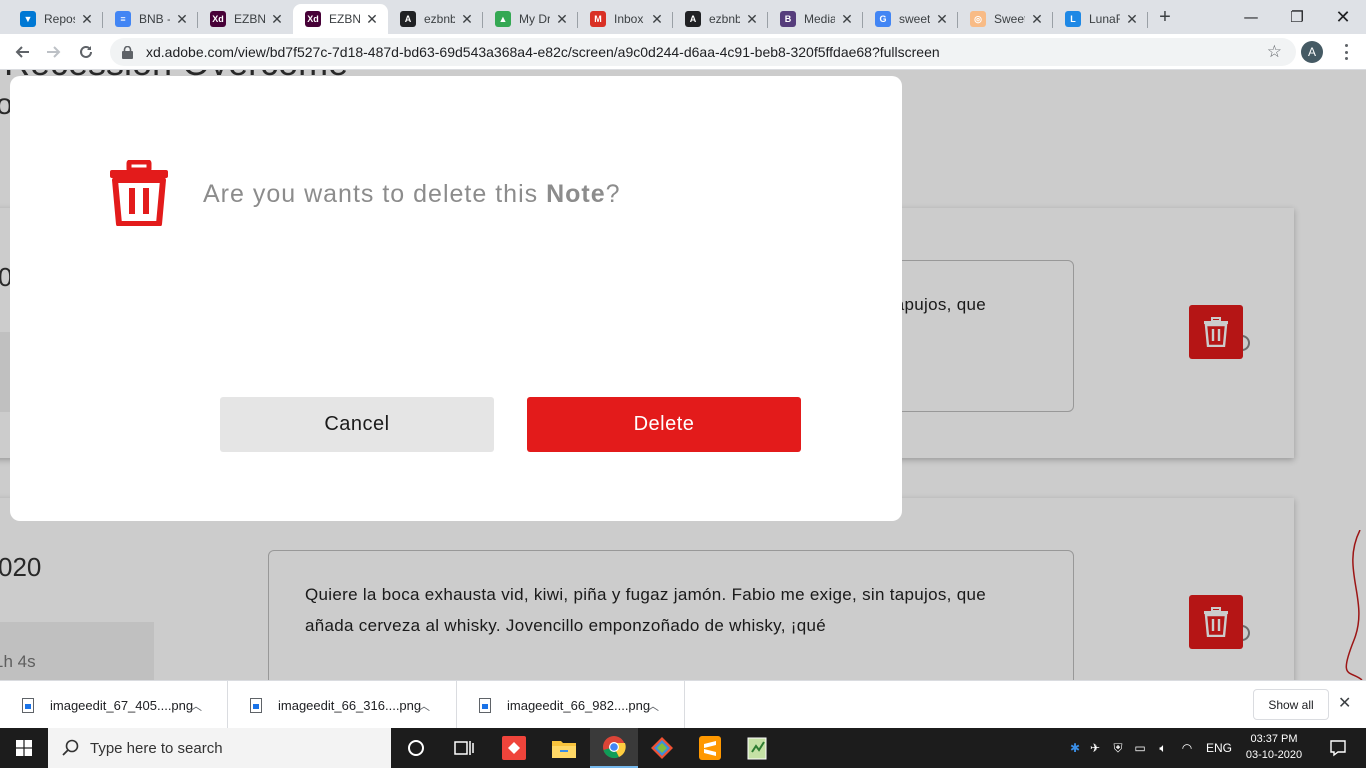 The image size is (1366, 768). What do you see at coordinates (1104, 19) in the screenshot?
I see `tab-title: LunaF` at bounding box center [1104, 19].